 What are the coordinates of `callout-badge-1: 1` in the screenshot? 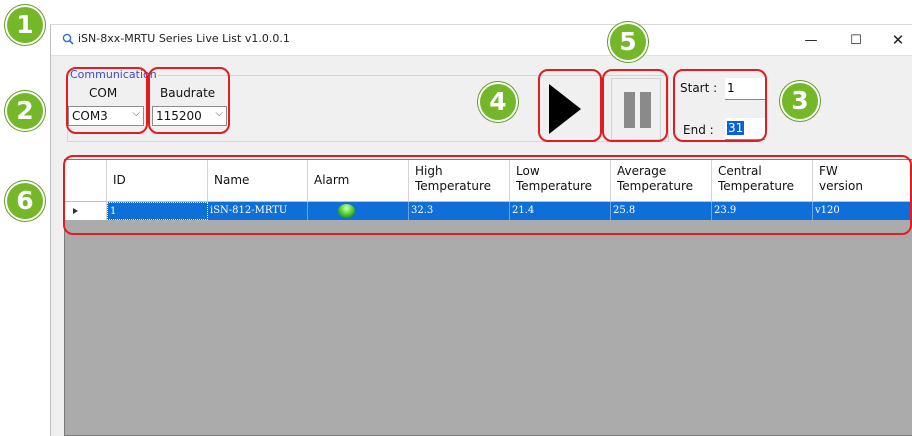 It's located at (25, 25).